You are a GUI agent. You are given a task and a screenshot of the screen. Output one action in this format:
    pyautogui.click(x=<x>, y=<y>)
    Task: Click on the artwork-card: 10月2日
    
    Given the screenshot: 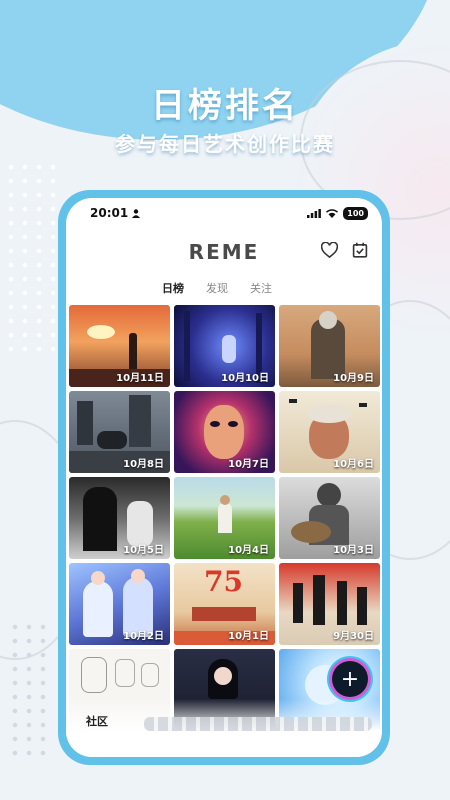 What is the action you would take?
    pyautogui.click(x=119, y=604)
    